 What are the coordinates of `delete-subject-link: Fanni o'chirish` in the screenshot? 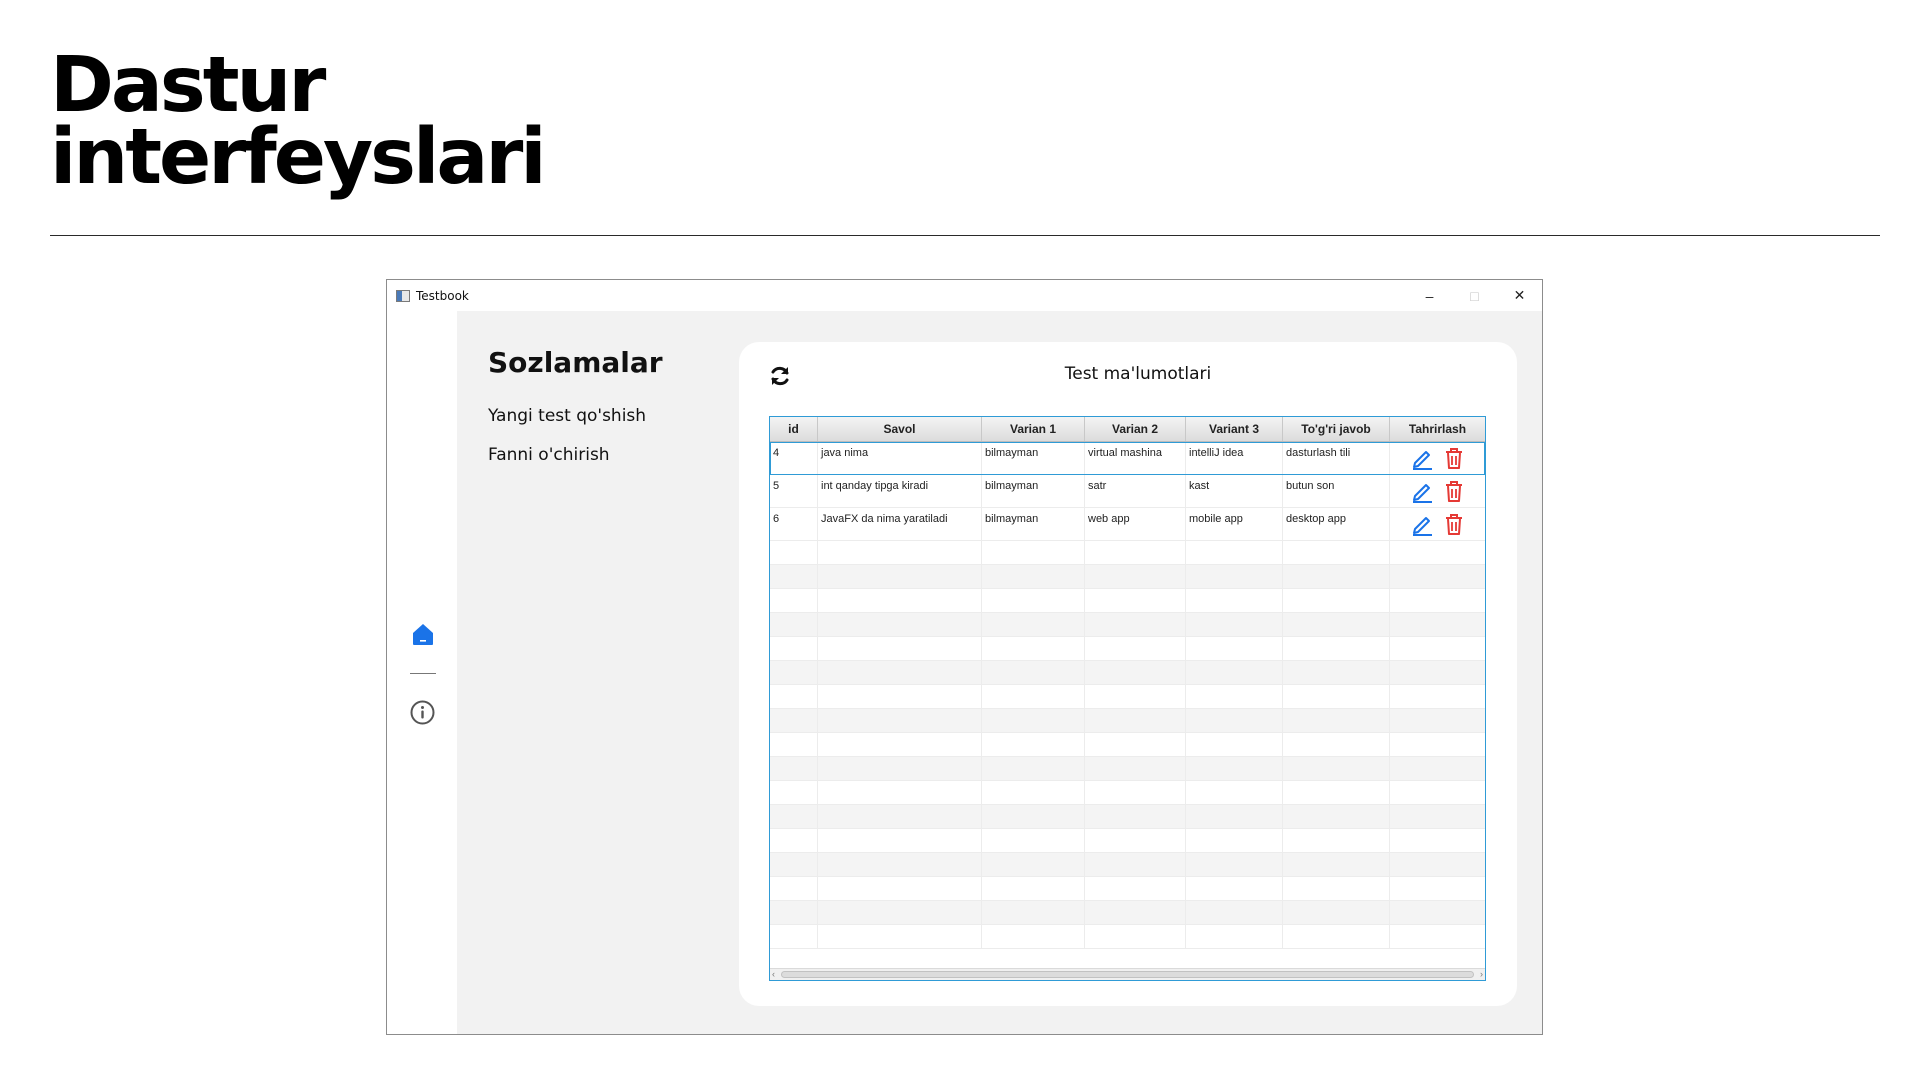 It's located at (549, 455).